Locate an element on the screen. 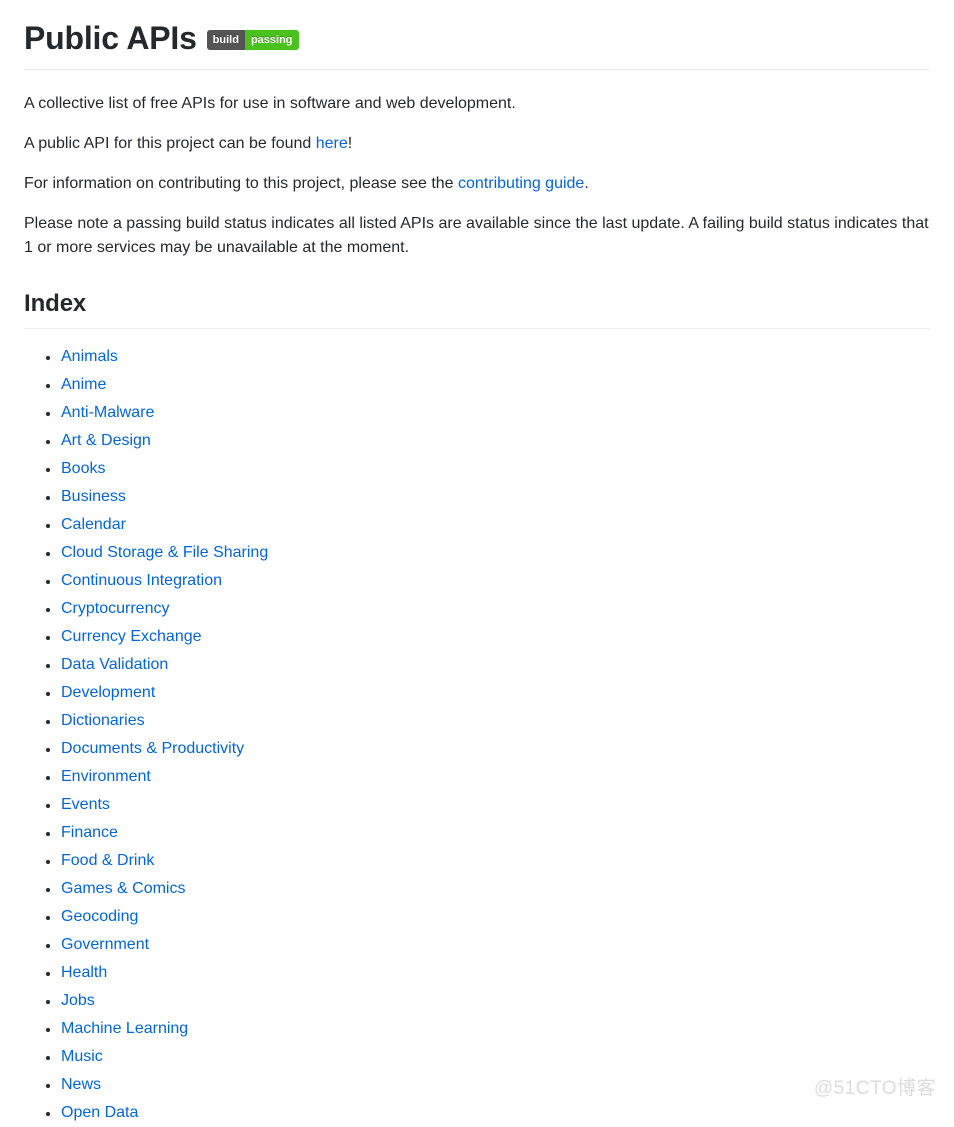 This screenshot has width=954, height=1127. index-link: Cloud Storage & File Sharing is located at coordinates (164, 552).